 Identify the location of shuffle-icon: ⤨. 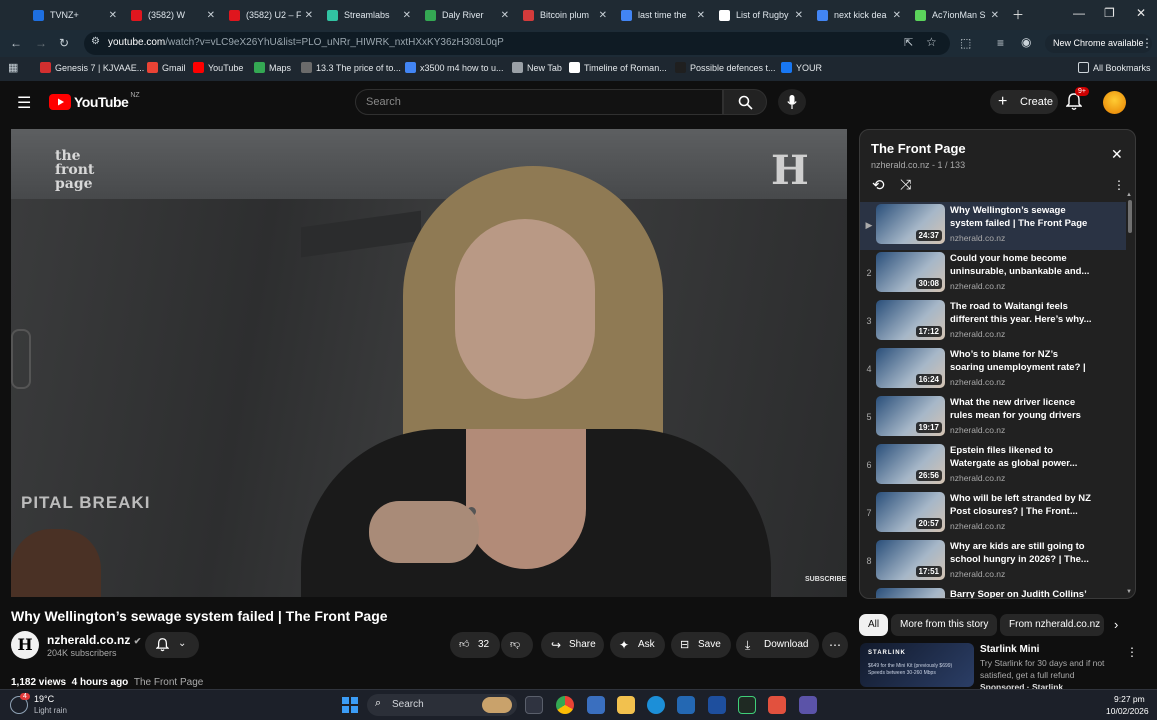
(905, 184).